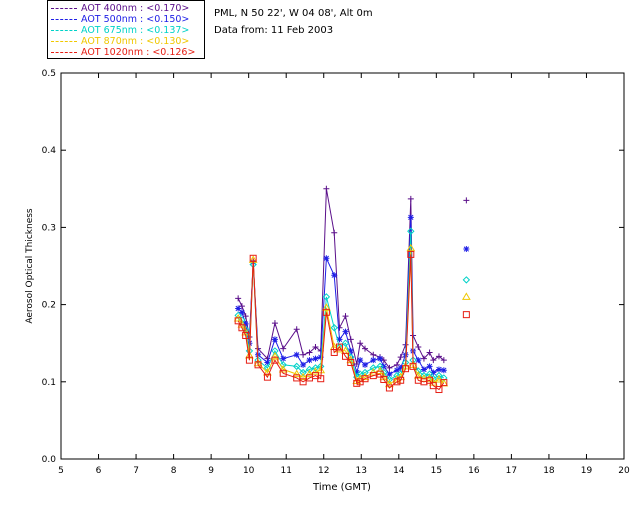 The width and height of the screenshot is (640, 512). What do you see at coordinates (436, 471) in the screenshot?
I see `x-tick-label: 15` at bounding box center [436, 471].